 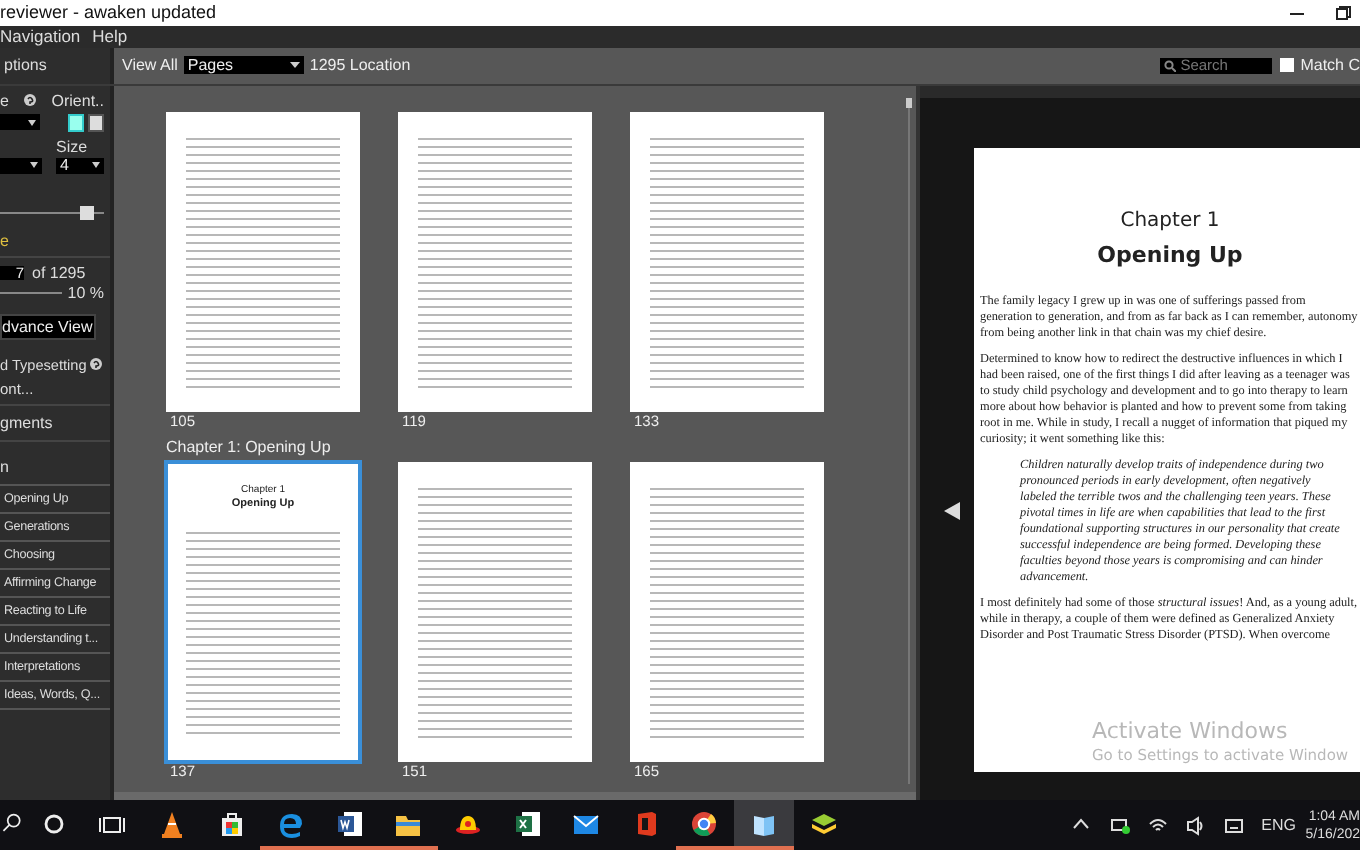 I want to click on circle-icon, so click(x=53, y=823).